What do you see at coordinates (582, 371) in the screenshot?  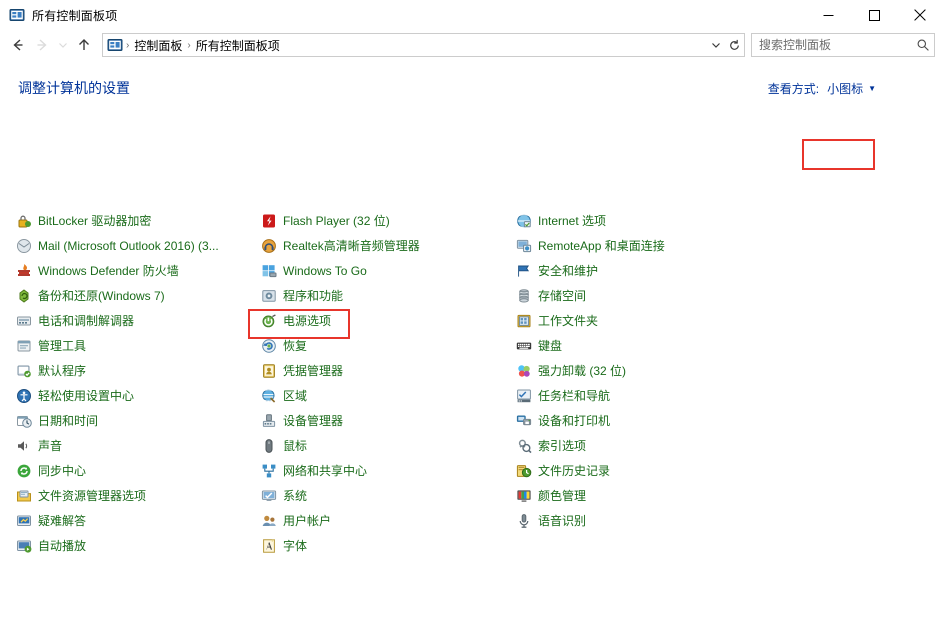 I see `cp-item-label: 强力卸载 (32 位)` at bounding box center [582, 371].